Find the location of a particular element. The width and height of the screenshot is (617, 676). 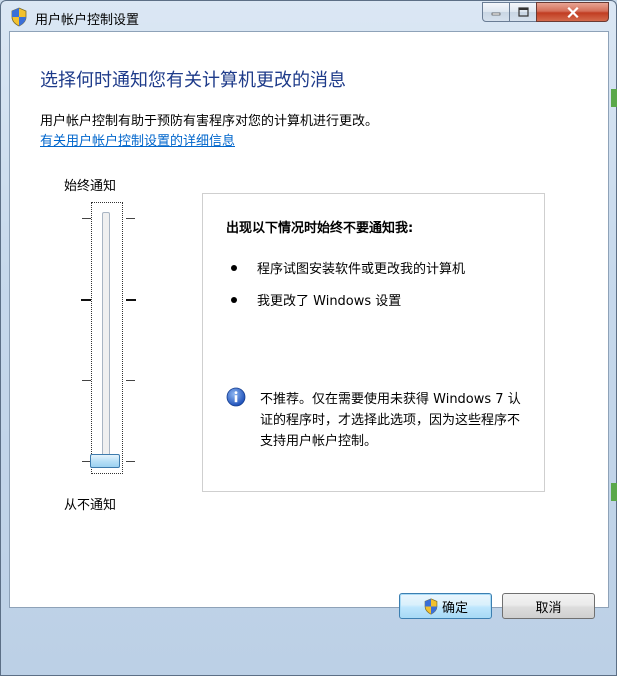

cancel-button-label: 取消 is located at coordinates (548, 608).